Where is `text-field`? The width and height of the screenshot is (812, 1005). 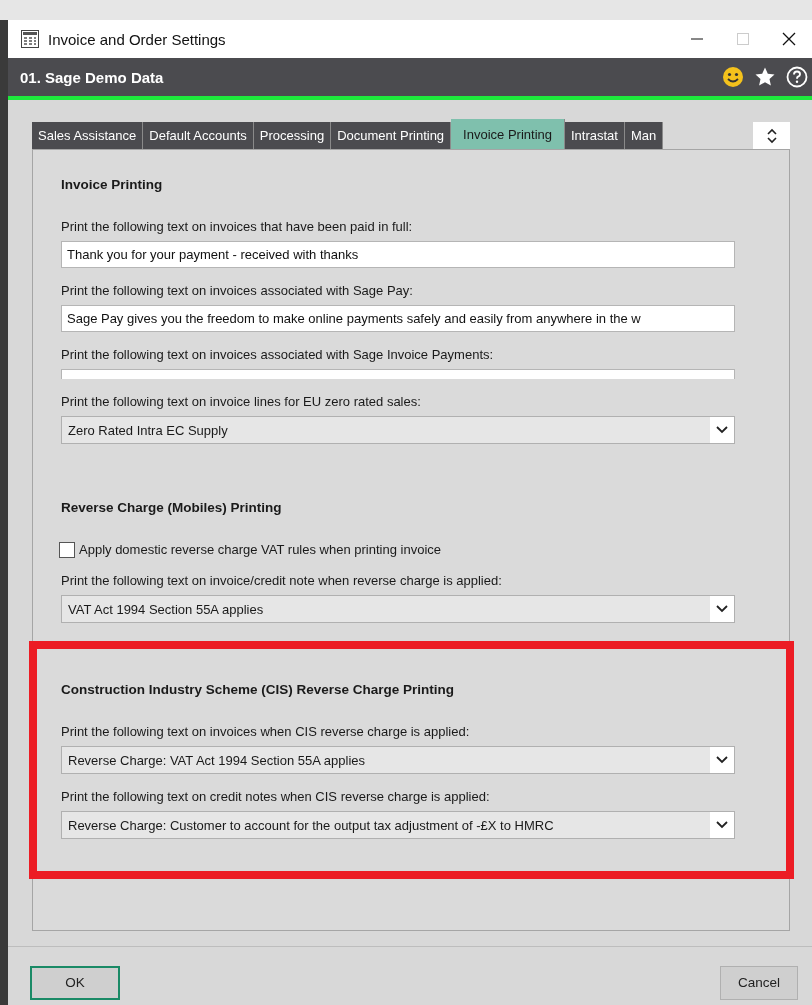 text-field is located at coordinates (398, 374).